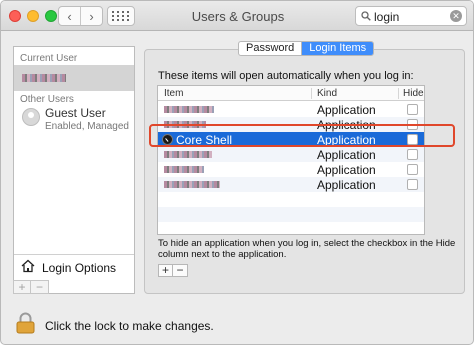 The height and width of the screenshot is (345, 474). Describe the element at coordinates (411, 16) in the screenshot. I see `search-field: login ✕` at that location.